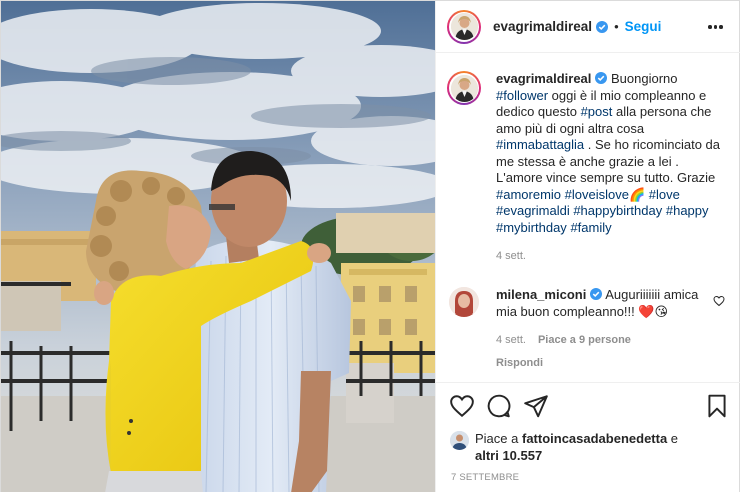 The image size is (740, 492). What do you see at coordinates (536, 406) in the screenshot?
I see `share-direct-icon` at bounding box center [536, 406].